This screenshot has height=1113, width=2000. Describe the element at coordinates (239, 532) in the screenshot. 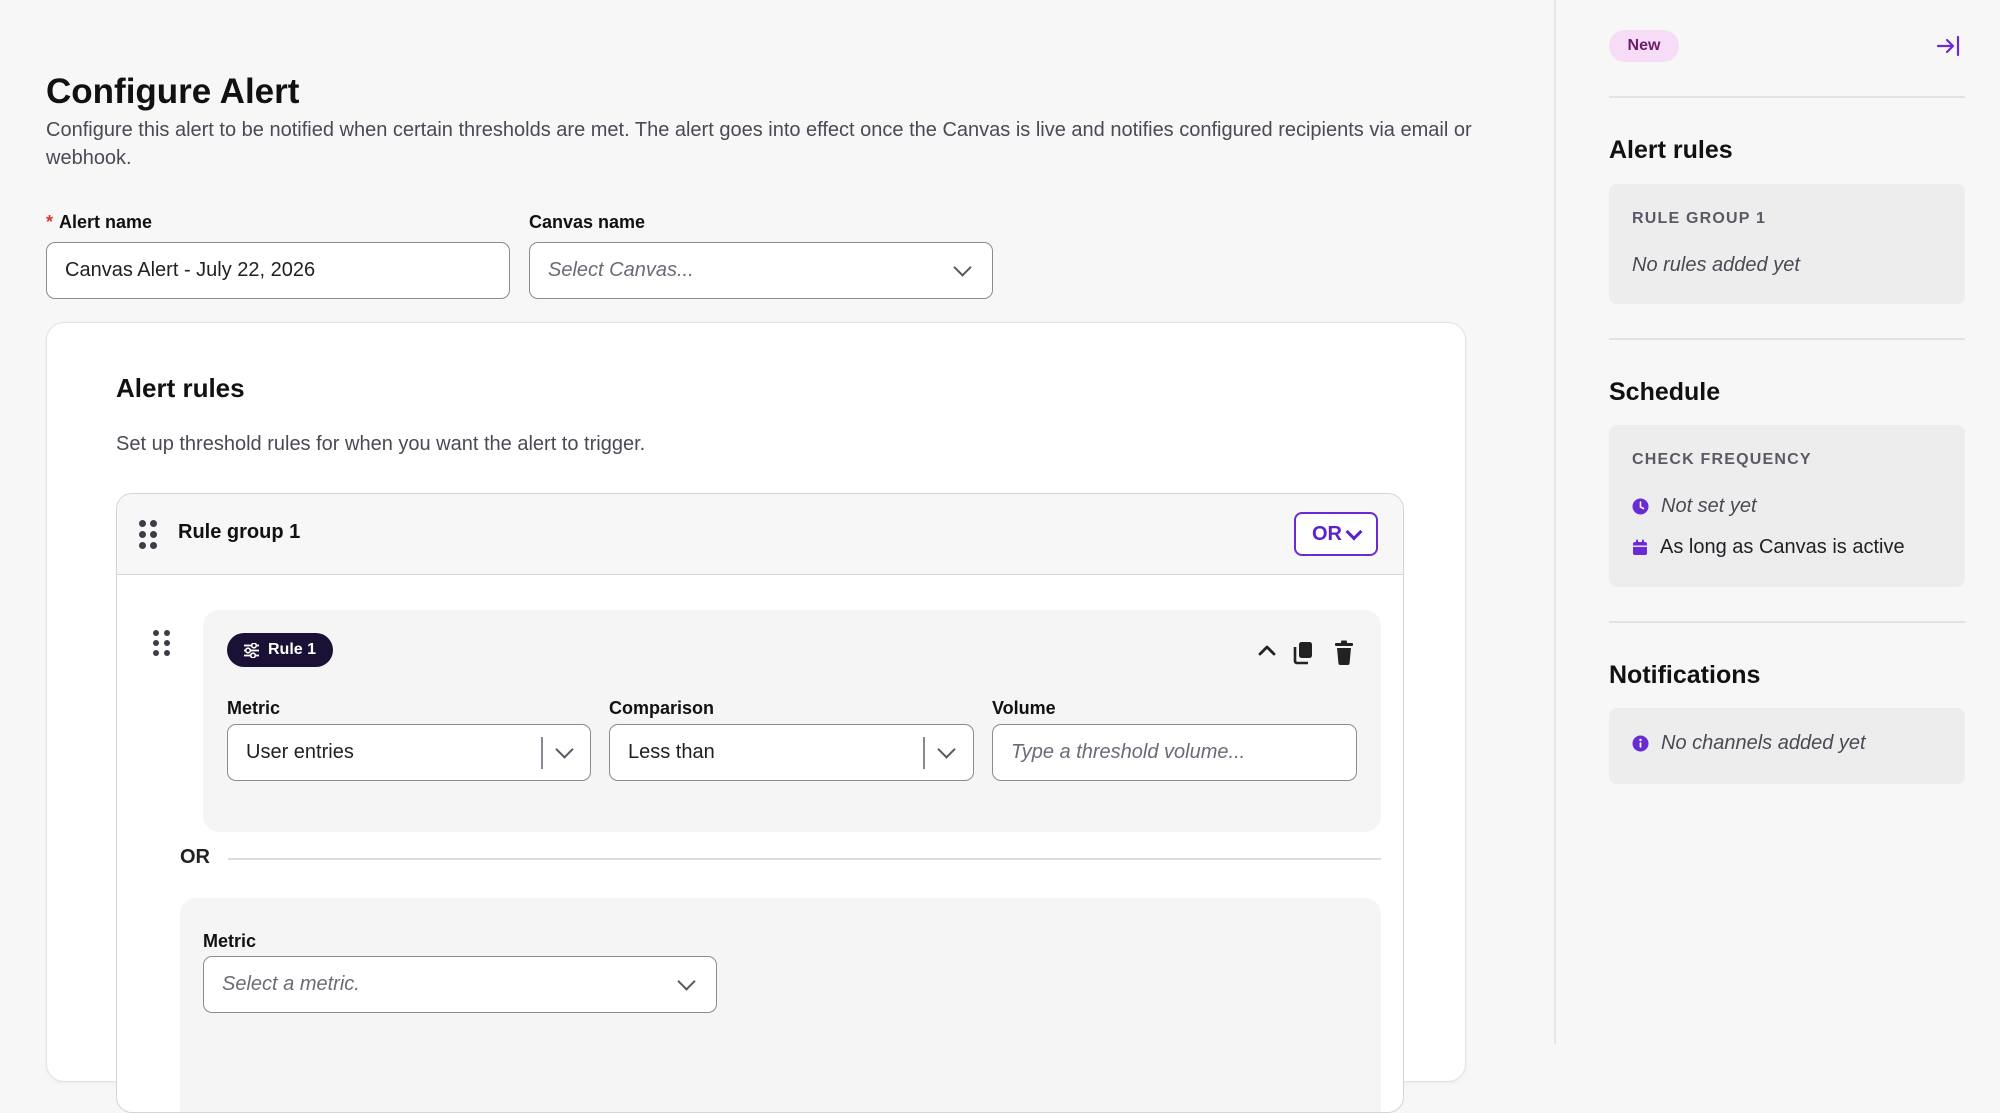

I see `rule-group-title: Rule group 1` at that location.